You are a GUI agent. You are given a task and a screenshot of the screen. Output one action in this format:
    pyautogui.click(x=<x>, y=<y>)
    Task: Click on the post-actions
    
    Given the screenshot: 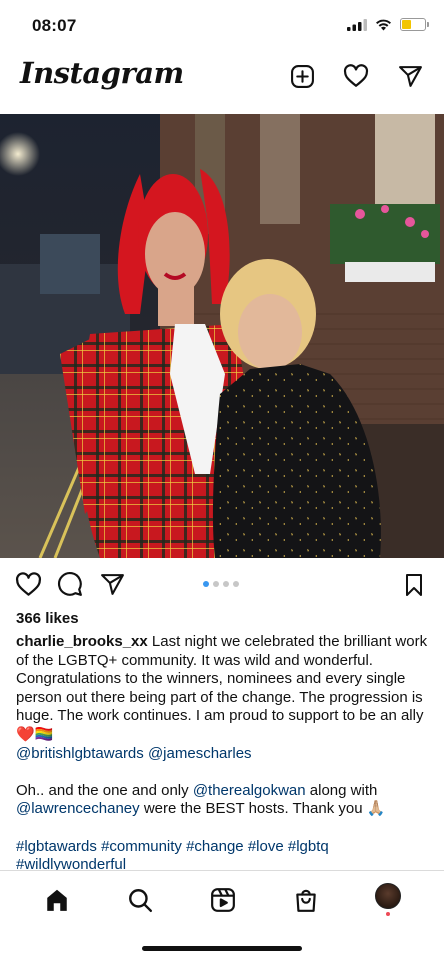 What is the action you would take?
    pyautogui.click(x=222, y=584)
    